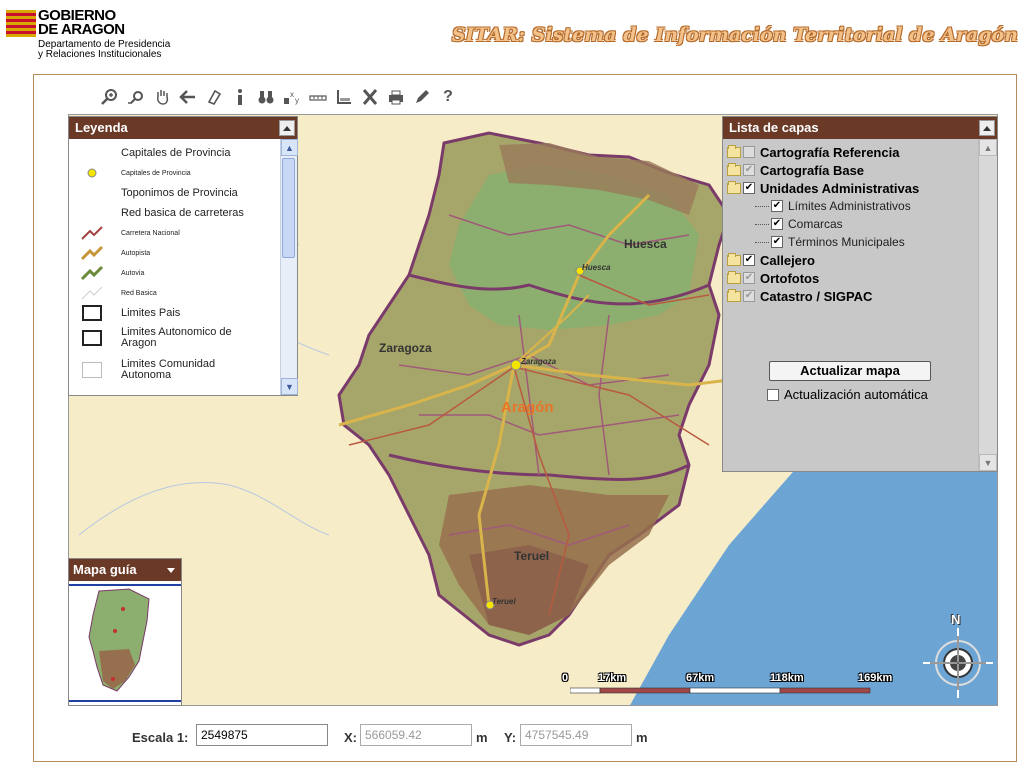 Image resolution: width=1024 pixels, height=768 pixels. I want to click on info-icon, so click(240, 97).